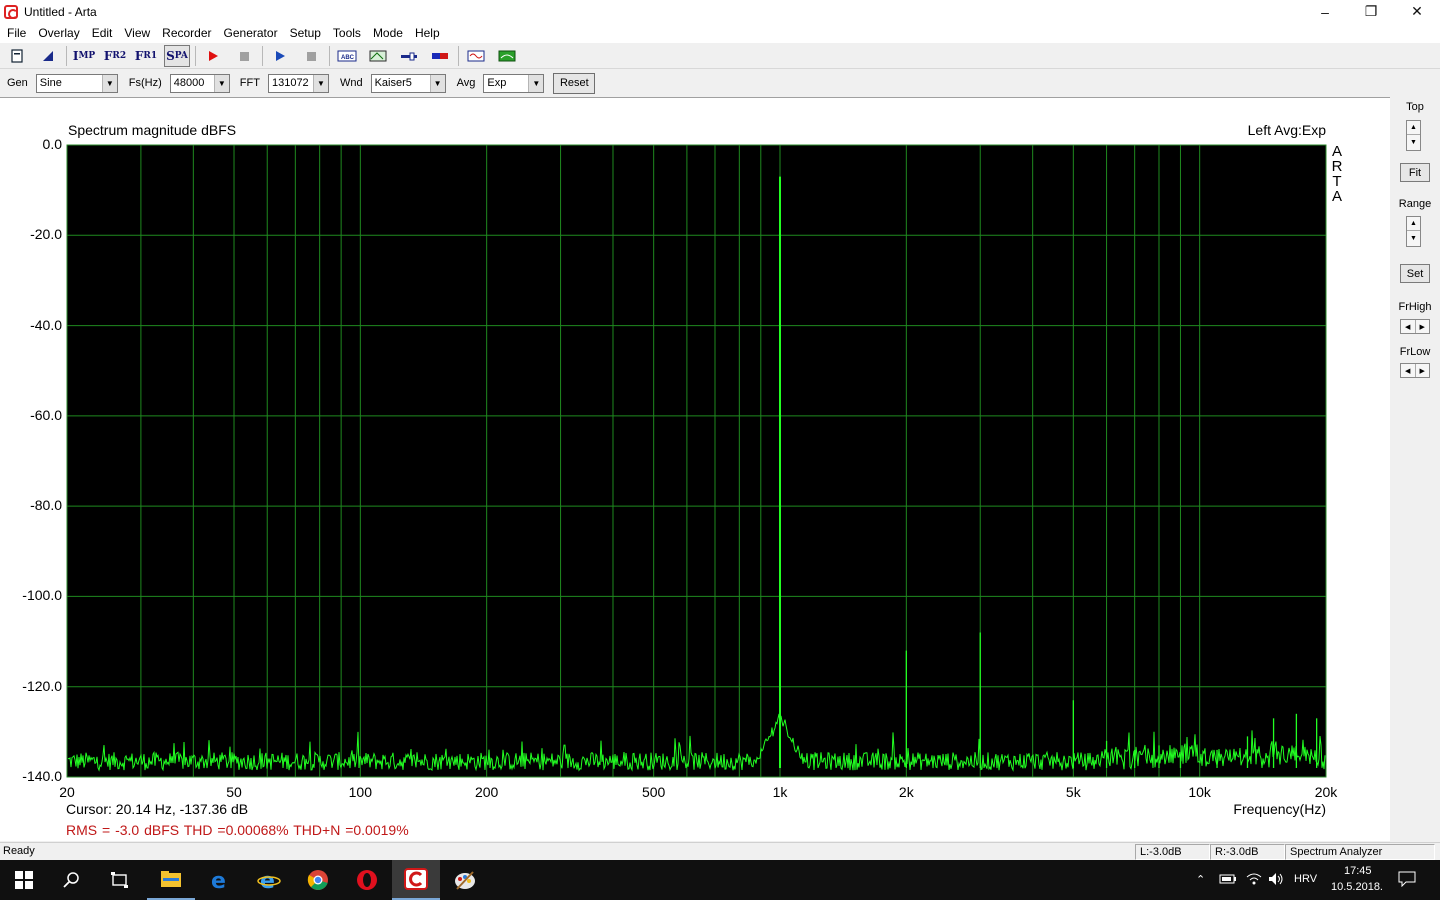 Image resolution: width=1440 pixels, height=900 pixels. Describe the element at coordinates (440, 56) in the screenshot. I see `color-bar-icon` at that location.